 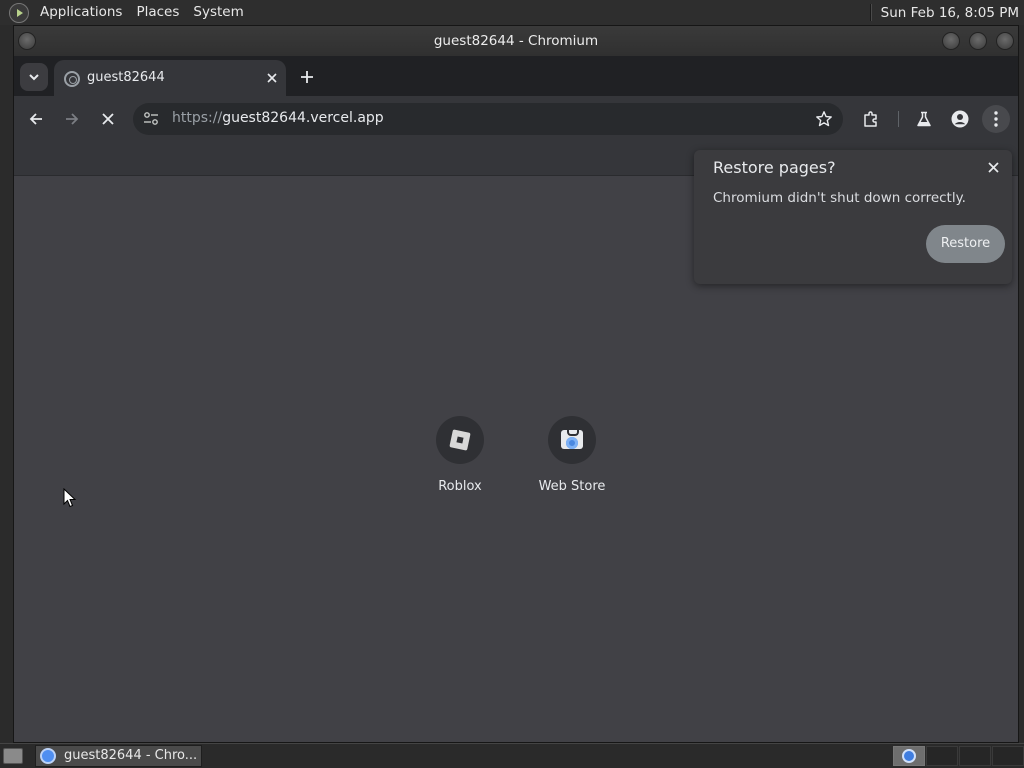 I want to click on shortcut-roblox: Roblox, so click(x=460, y=455).